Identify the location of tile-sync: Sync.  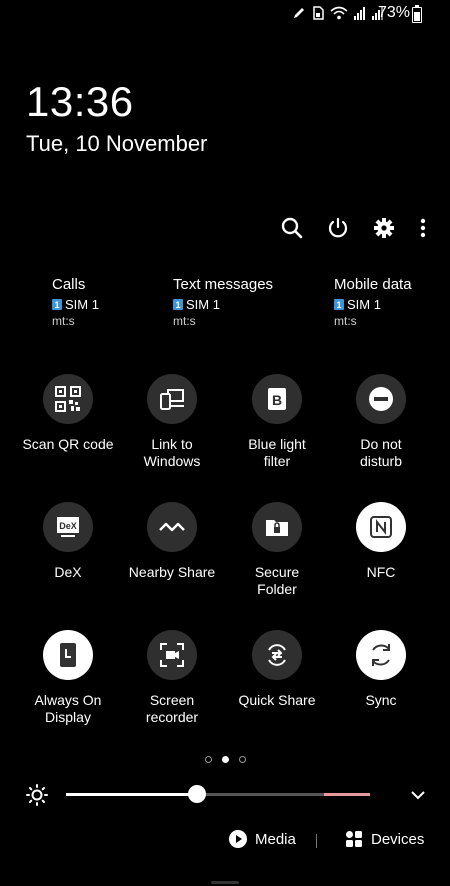
(381, 669).